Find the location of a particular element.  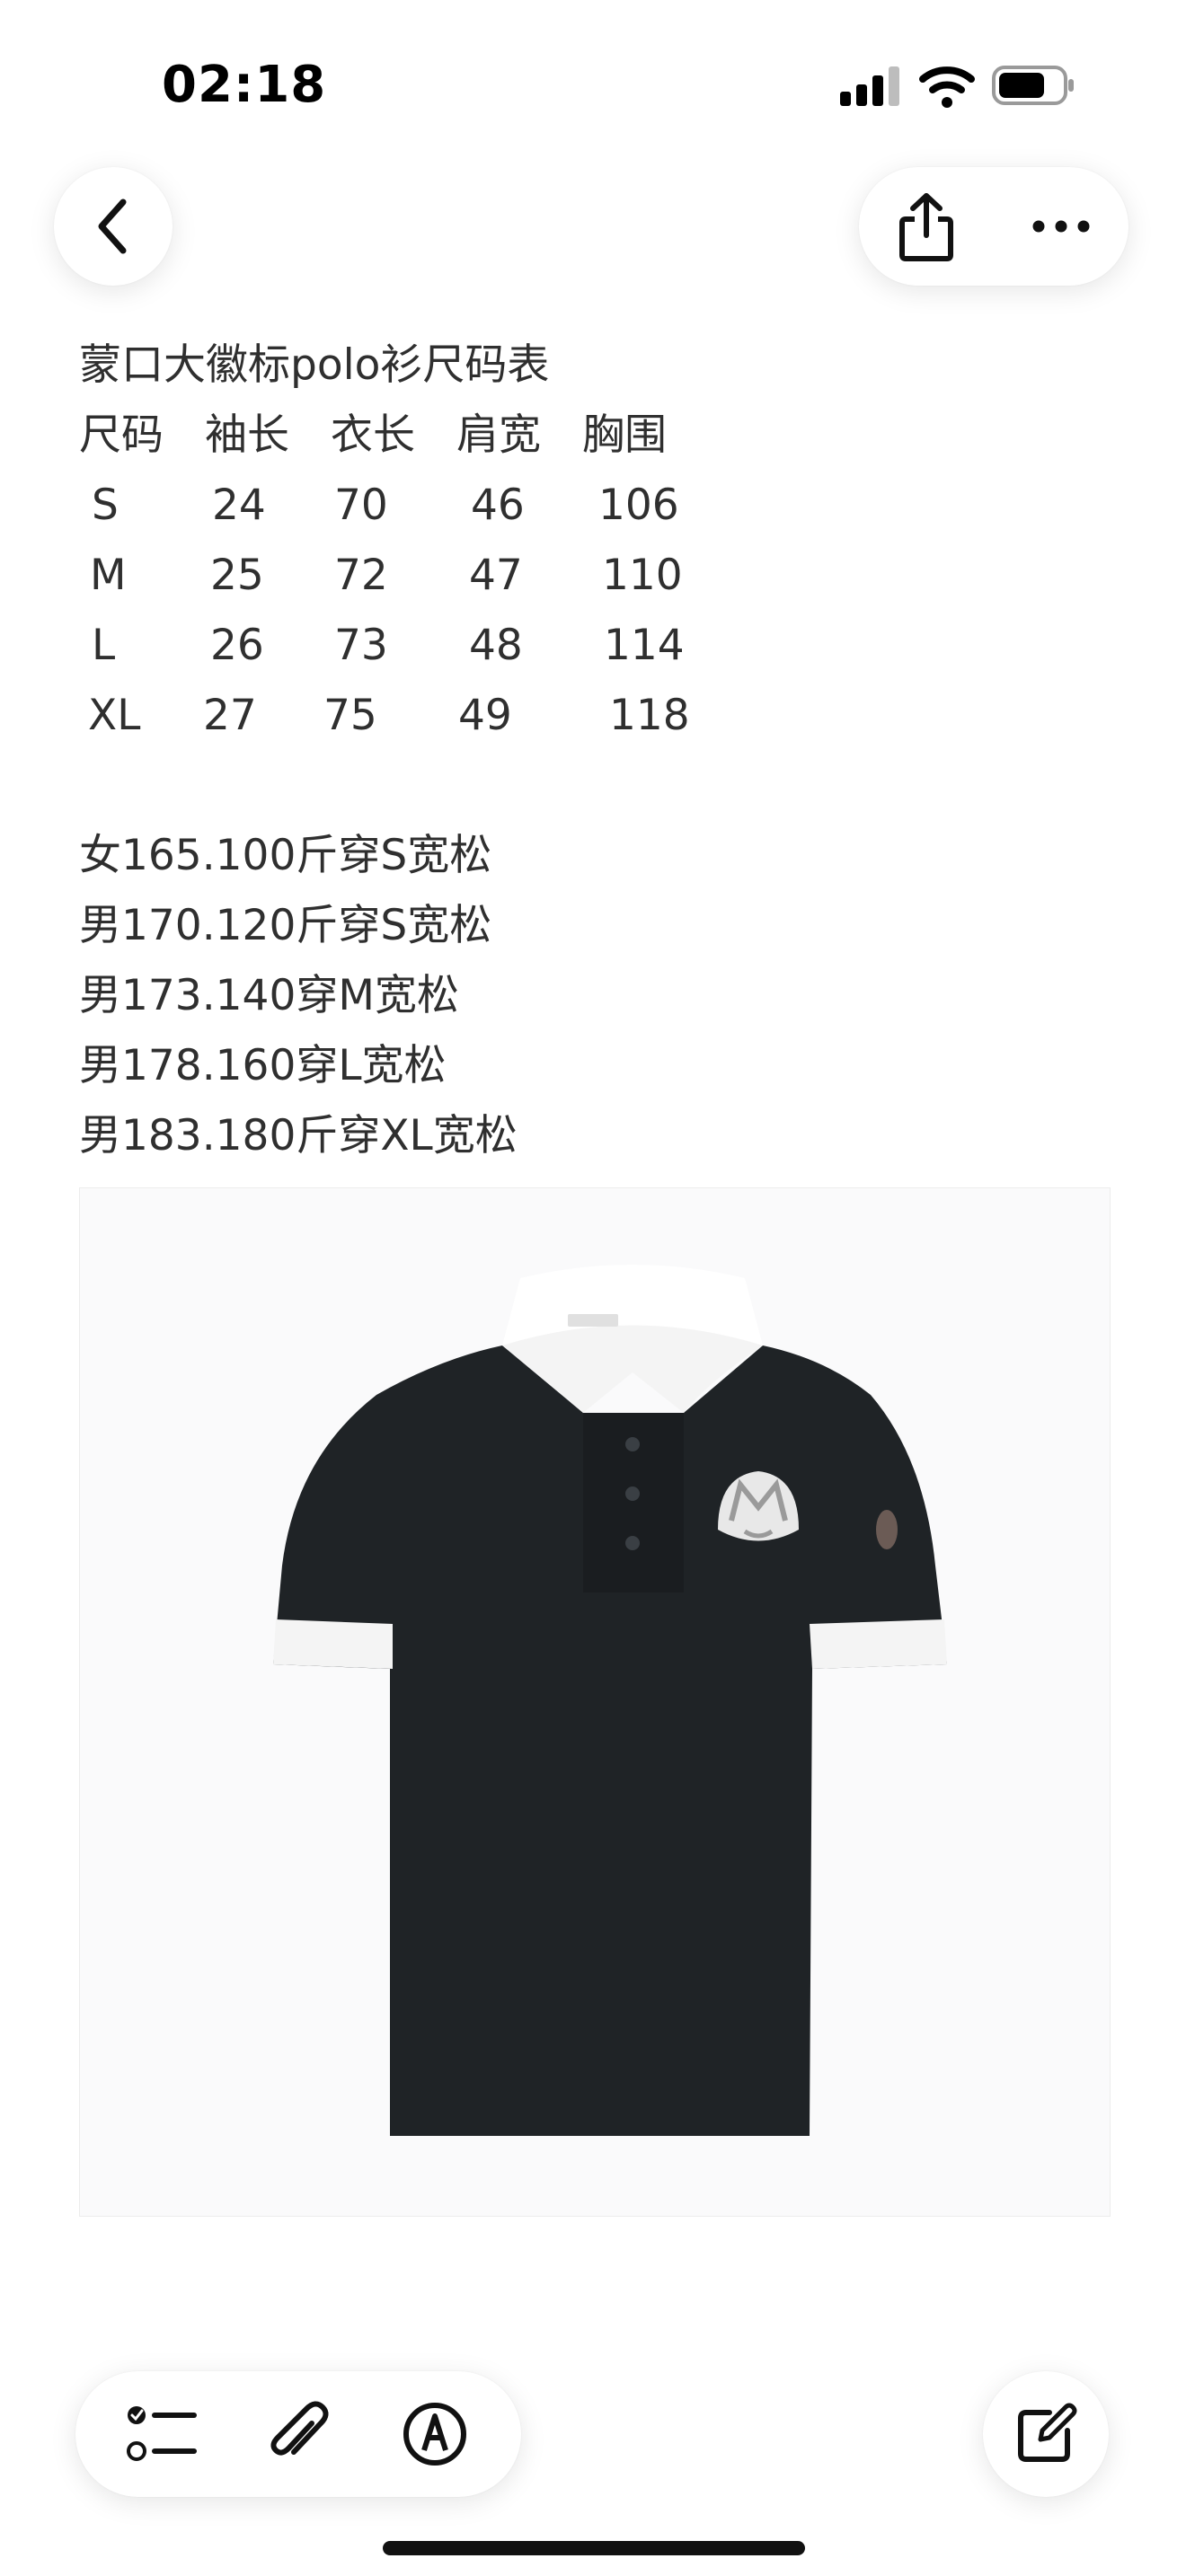

size-table-row: S 24 70 46 106 is located at coordinates (600, 506).